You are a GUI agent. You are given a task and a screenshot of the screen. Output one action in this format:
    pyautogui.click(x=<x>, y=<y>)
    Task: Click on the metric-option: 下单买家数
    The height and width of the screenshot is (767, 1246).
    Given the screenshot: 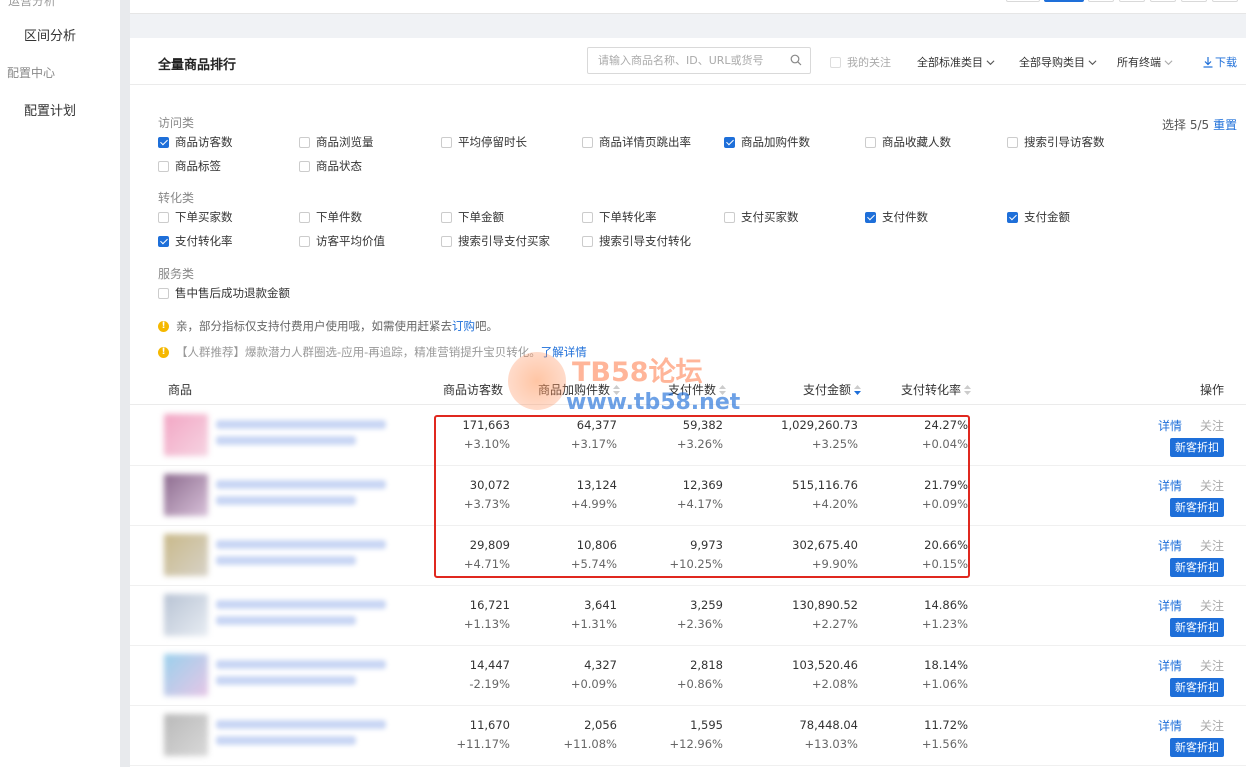 What is the action you would take?
    pyautogui.click(x=195, y=217)
    